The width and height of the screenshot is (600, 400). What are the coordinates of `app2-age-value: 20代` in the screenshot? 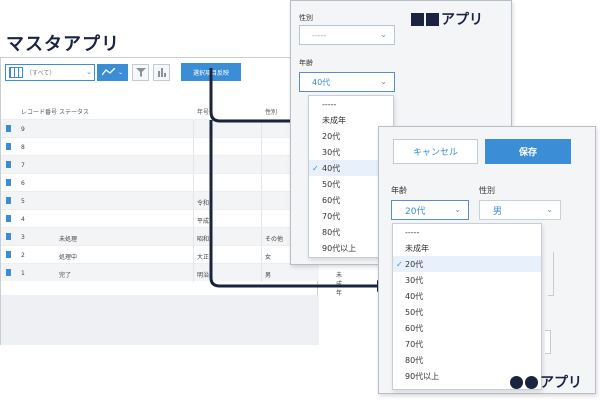 It's located at (415, 211).